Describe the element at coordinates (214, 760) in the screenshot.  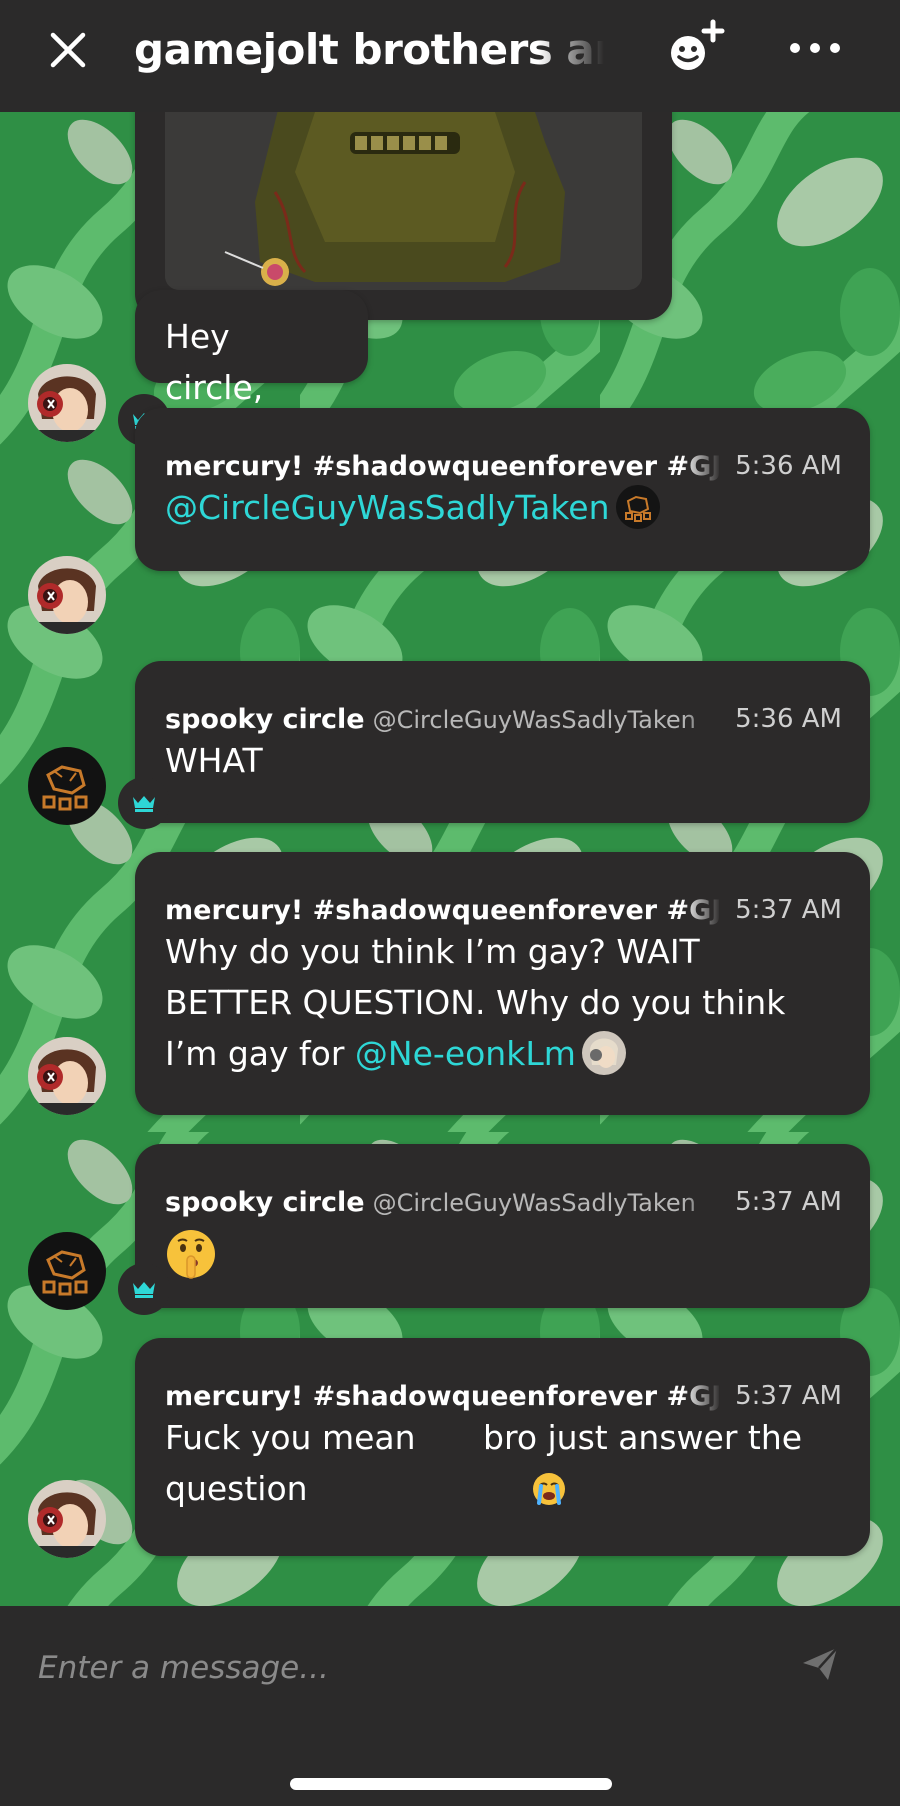
I see `message-text: WHAT` at that location.